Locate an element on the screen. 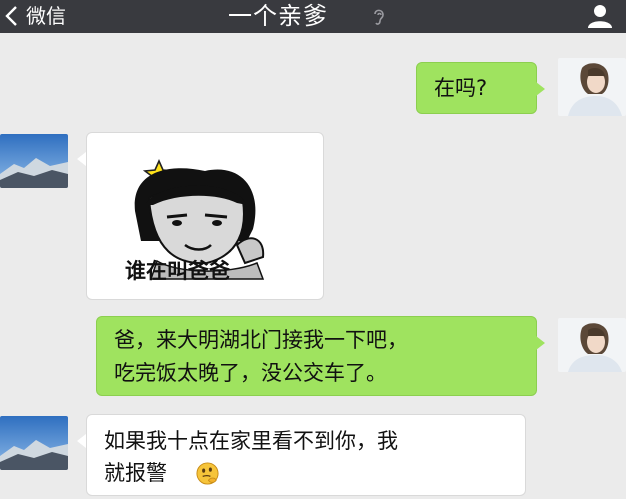  message-text-line: 吃完饭太晚了，没公交车了。 is located at coordinates (250, 373).